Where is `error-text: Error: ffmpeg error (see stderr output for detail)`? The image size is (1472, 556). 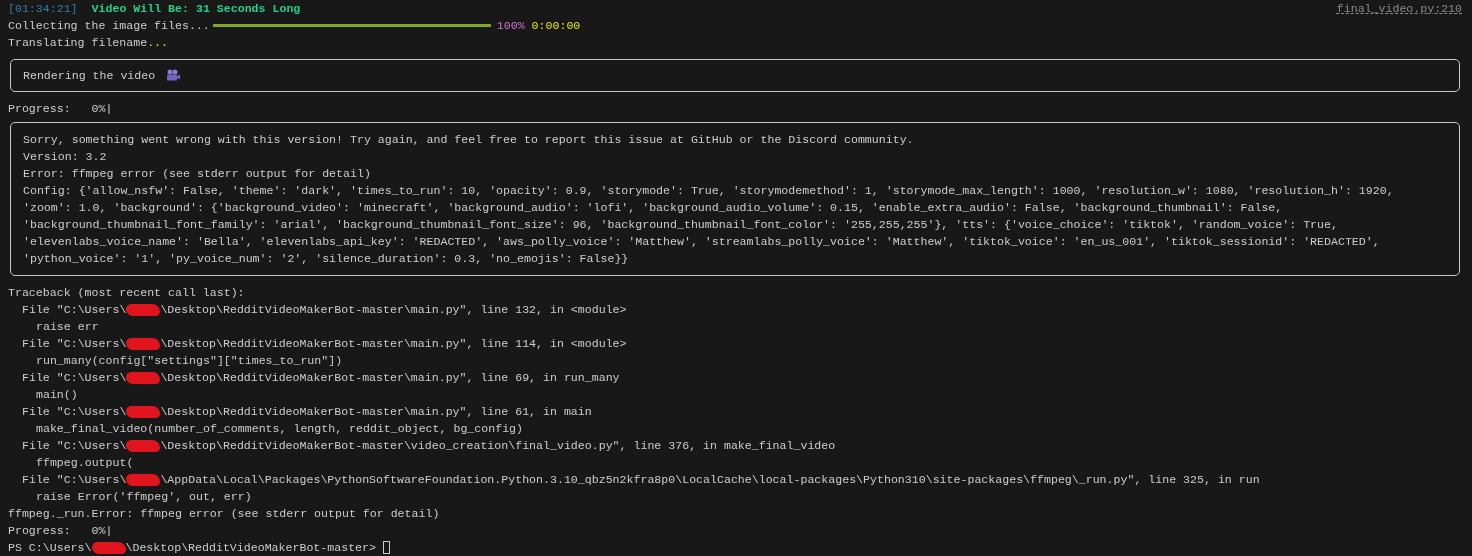 error-text: Error: ffmpeg error (see stderr output for detail) is located at coordinates (197, 174).